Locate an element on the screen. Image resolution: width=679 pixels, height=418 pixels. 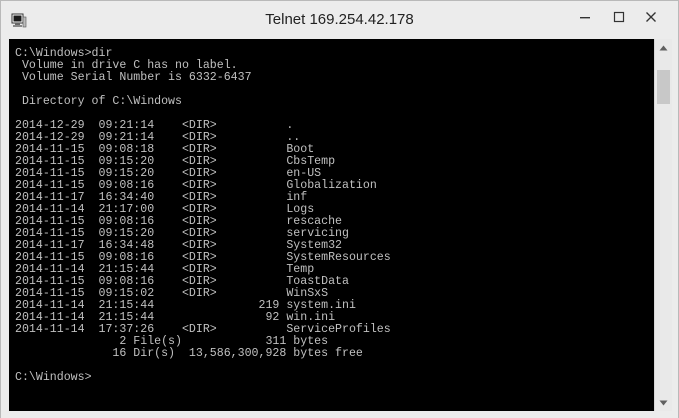
vertical-scrollbar is located at coordinates (663, 225).